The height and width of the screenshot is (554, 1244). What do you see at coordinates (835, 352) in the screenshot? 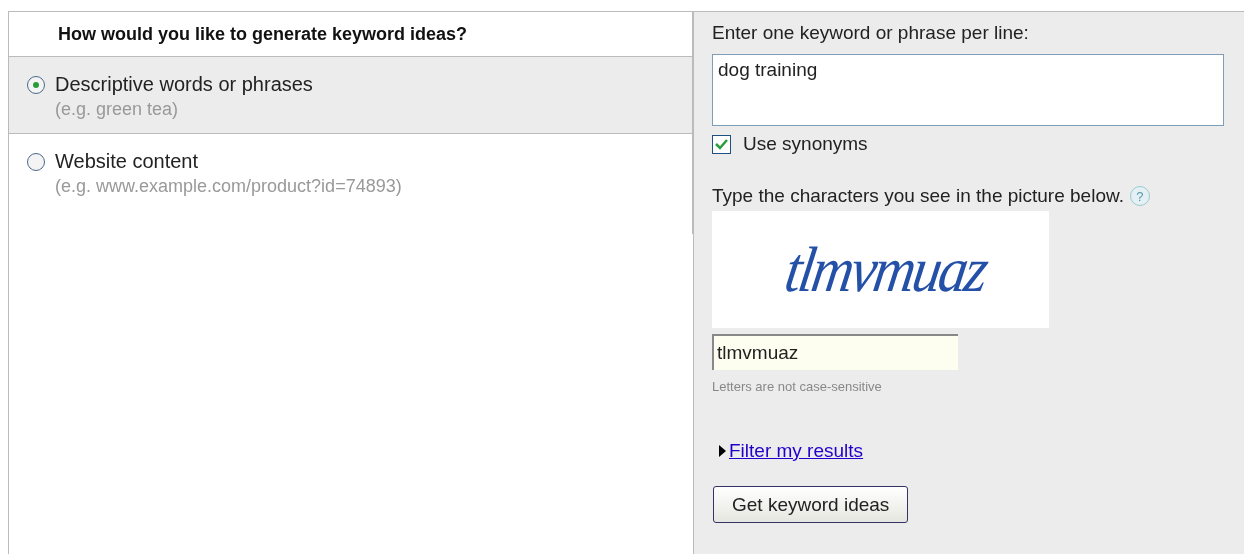
I see `captcha-field: tlmvmuaz` at bounding box center [835, 352].